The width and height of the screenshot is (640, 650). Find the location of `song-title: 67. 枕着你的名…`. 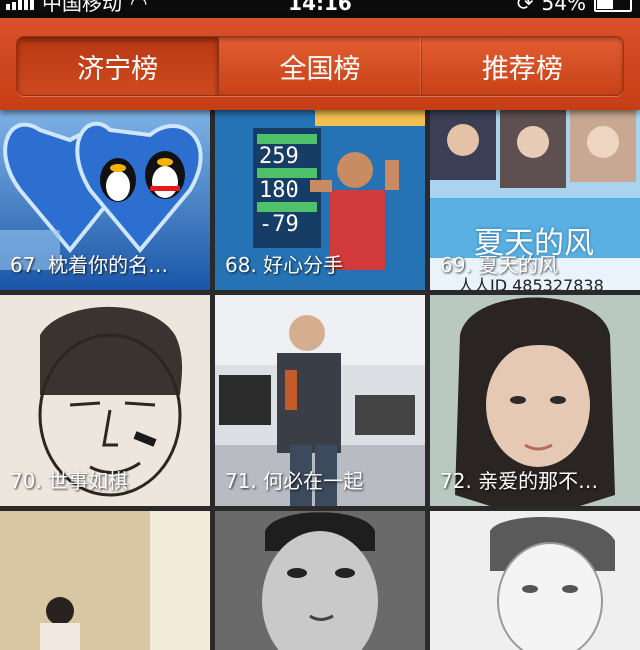

song-title: 67. 枕着你的名… is located at coordinates (89, 265).